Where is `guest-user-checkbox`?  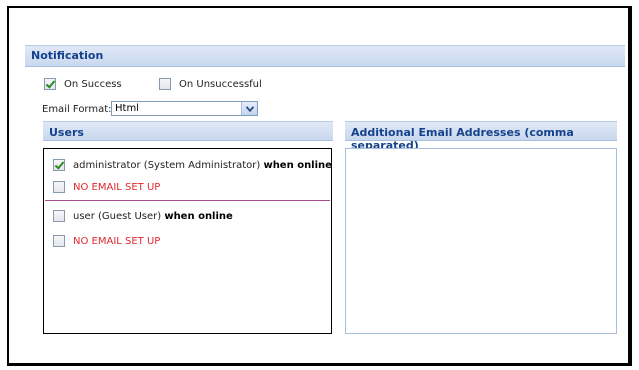 guest-user-checkbox is located at coordinates (59, 216).